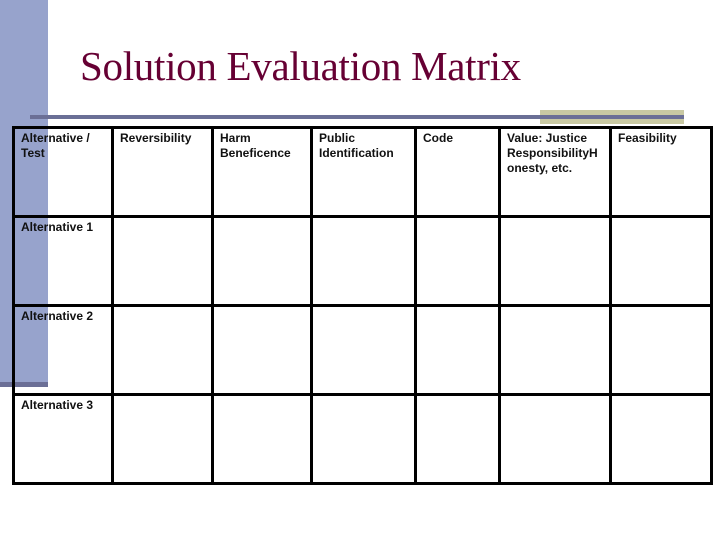  Describe the element at coordinates (63, 350) in the screenshot. I see `row-label: Alternative 2` at that location.